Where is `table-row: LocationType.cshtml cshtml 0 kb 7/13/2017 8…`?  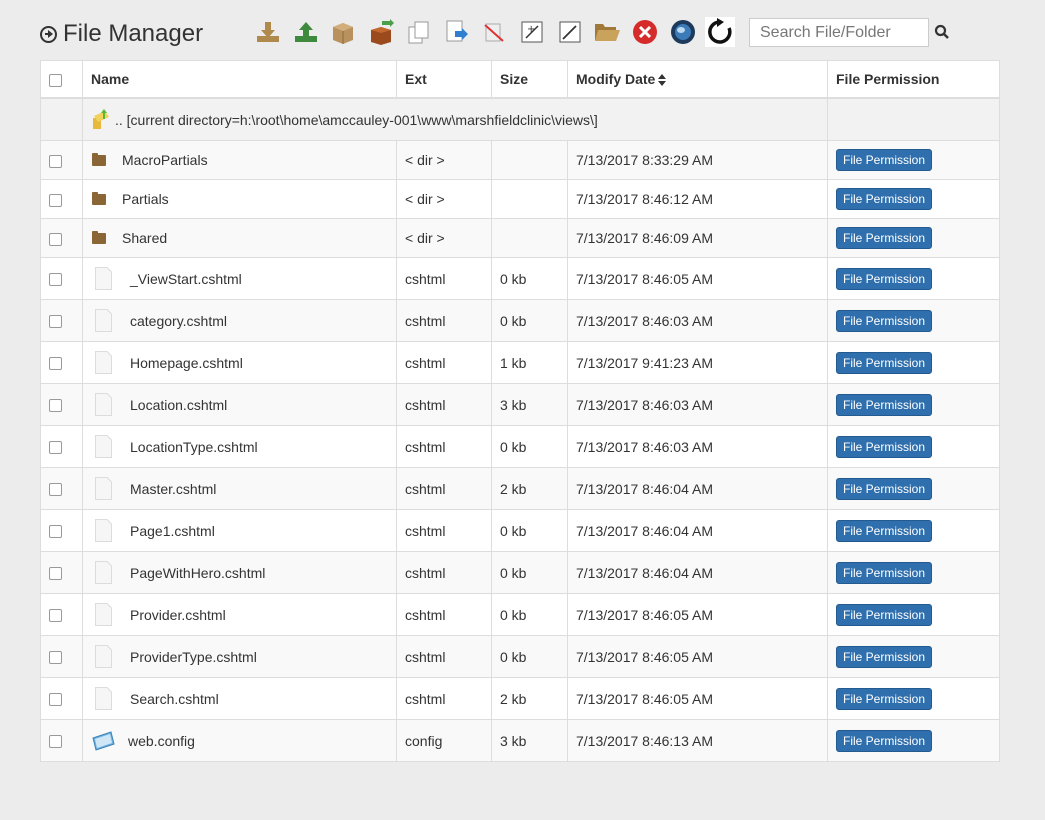
table-row: LocationType.cshtml cshtml 0 kb 7/13/2017 8… is located at coordinates (520, 446).